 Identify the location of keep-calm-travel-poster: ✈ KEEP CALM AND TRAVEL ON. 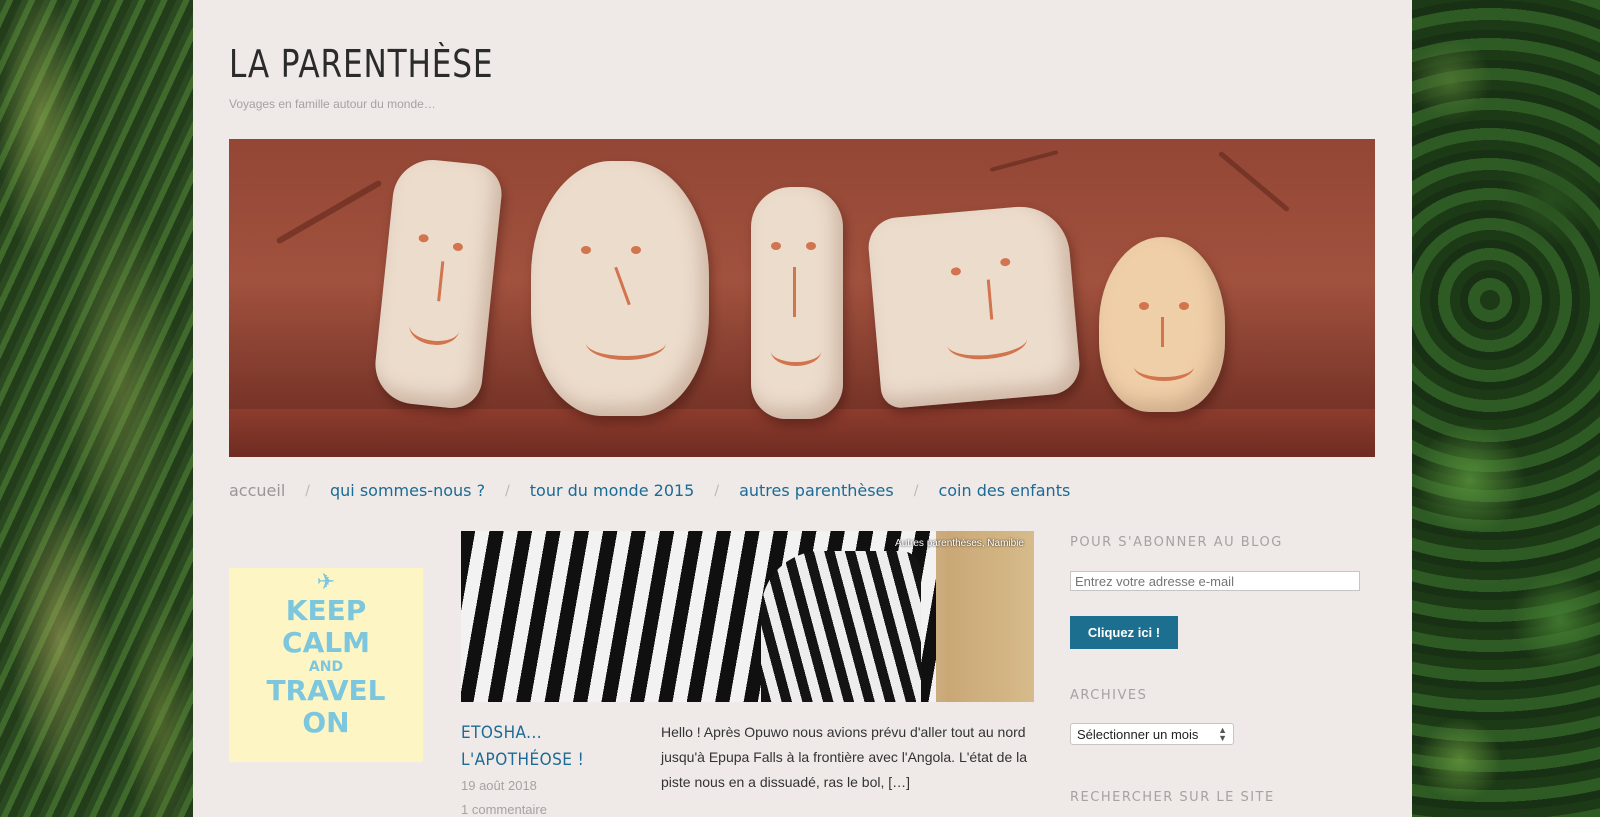
(326, 665).